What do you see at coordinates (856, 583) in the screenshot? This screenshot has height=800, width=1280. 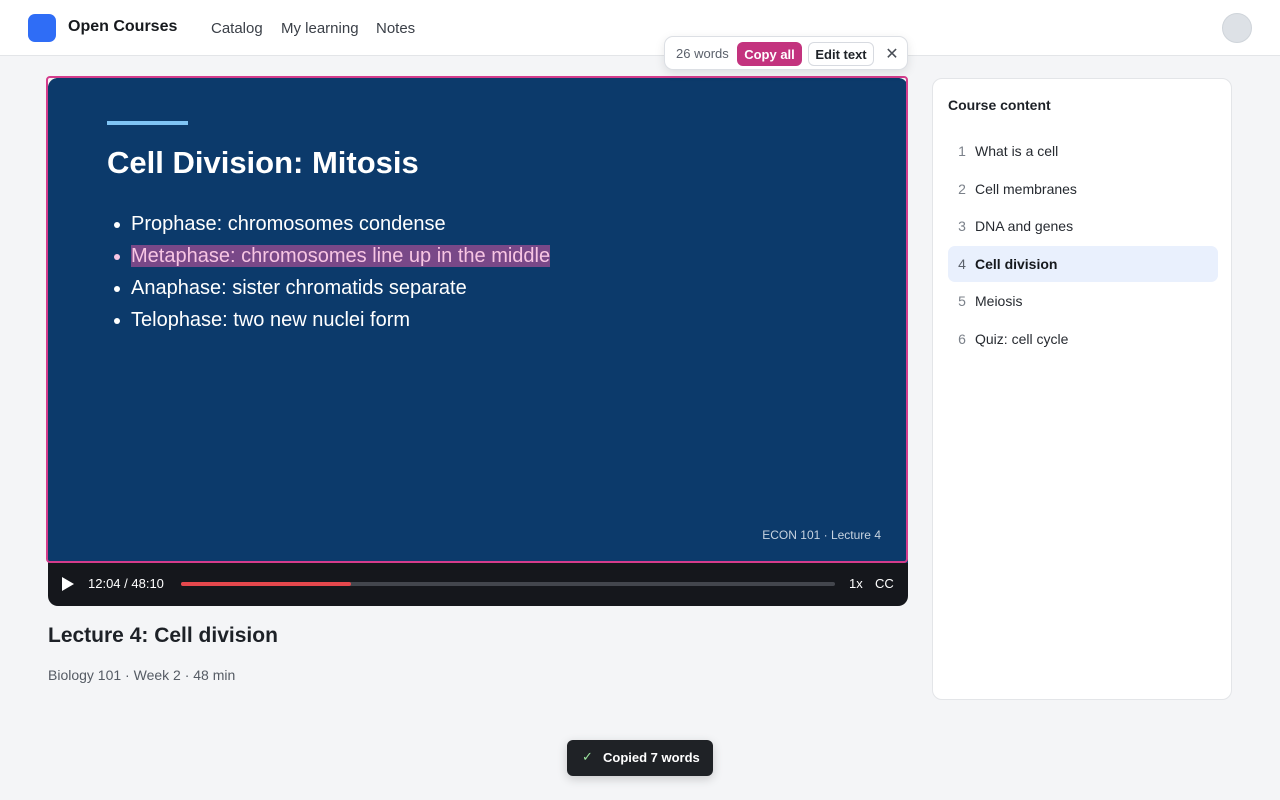 I see `speed-button: 1x` at bounding box center [856, 583].